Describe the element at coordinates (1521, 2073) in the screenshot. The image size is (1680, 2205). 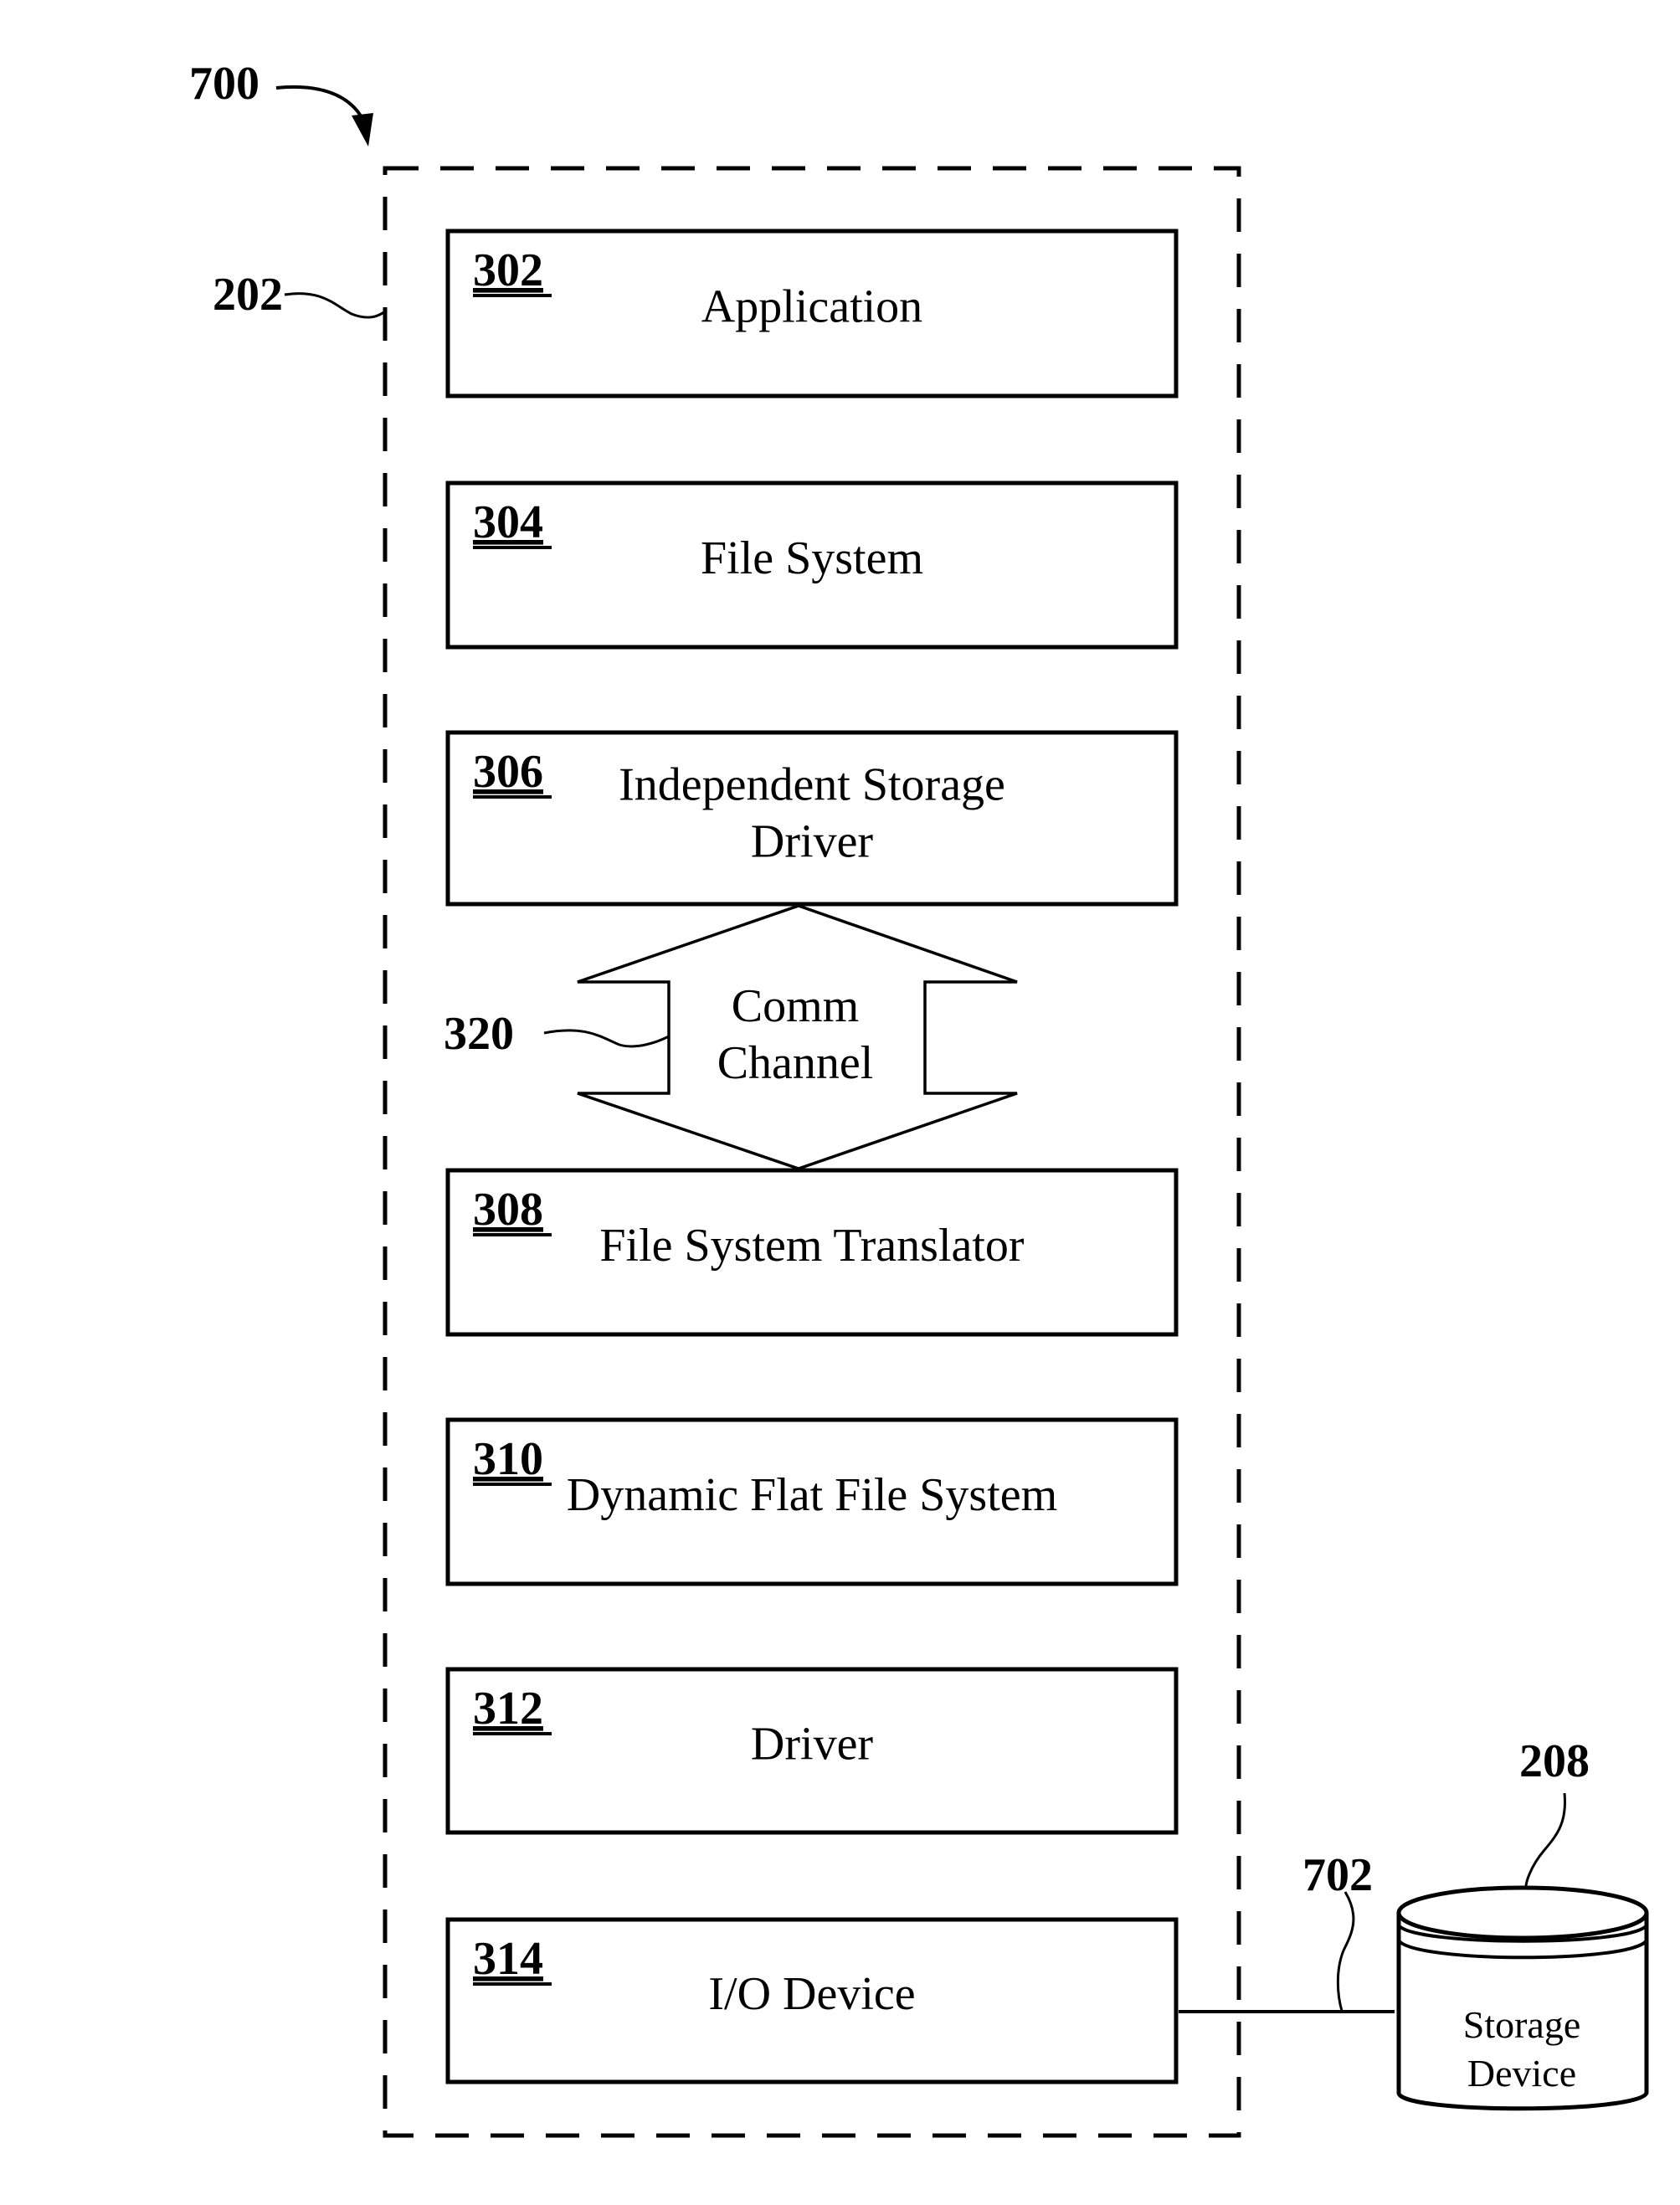
I see `storage-device-label-line2: Device` at that location.